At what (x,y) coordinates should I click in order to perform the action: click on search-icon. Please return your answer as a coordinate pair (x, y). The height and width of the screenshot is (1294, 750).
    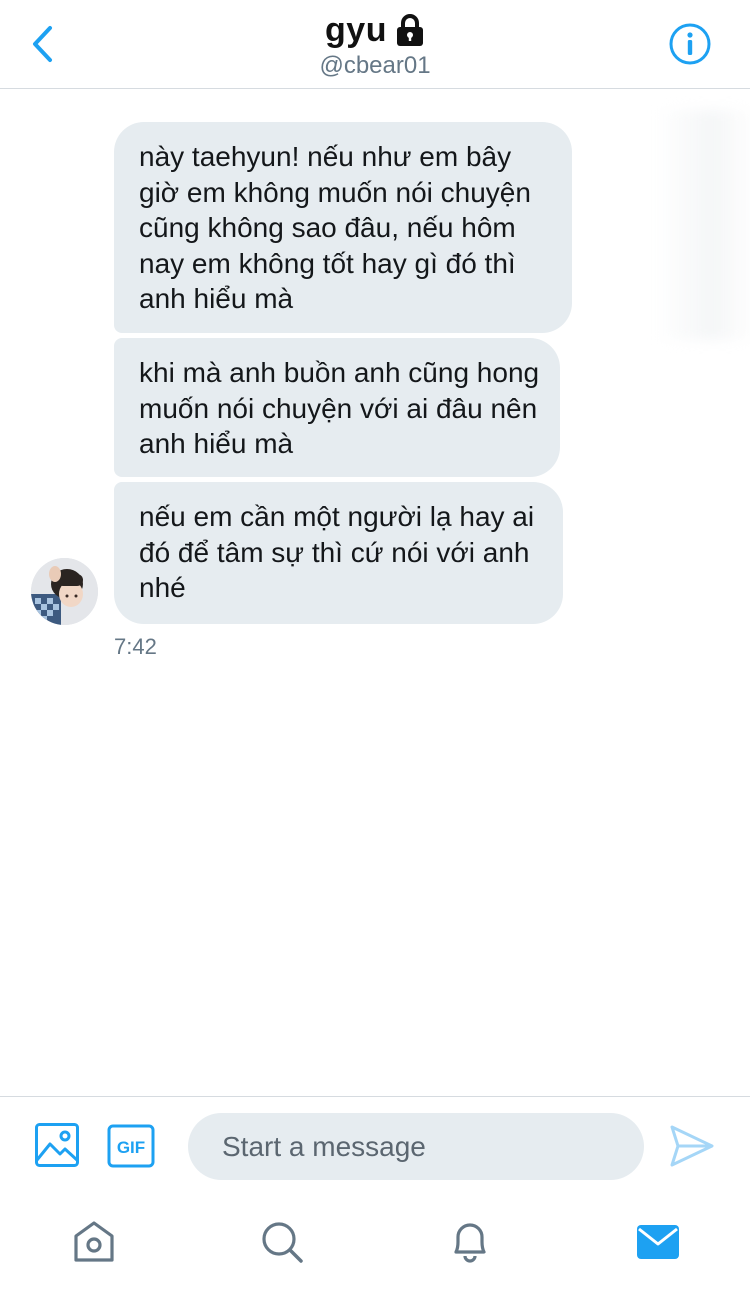
    Looking at the image, I should click on (282, 1242).